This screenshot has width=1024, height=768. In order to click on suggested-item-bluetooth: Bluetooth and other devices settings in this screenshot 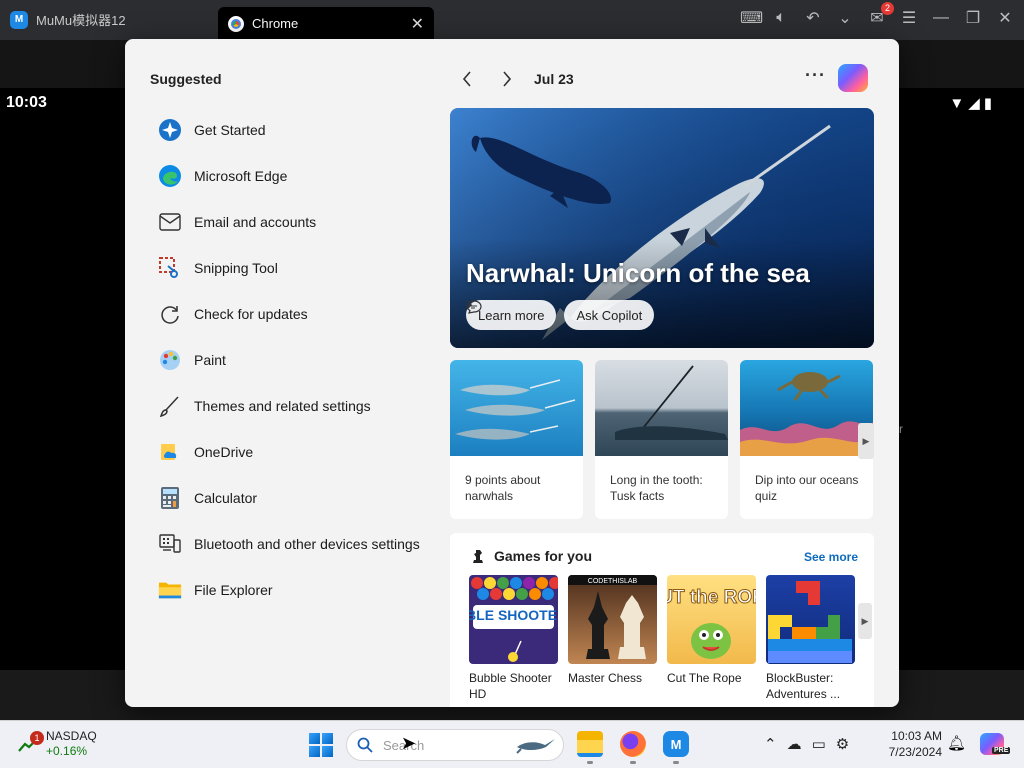, I will do `click(289, 544)`.